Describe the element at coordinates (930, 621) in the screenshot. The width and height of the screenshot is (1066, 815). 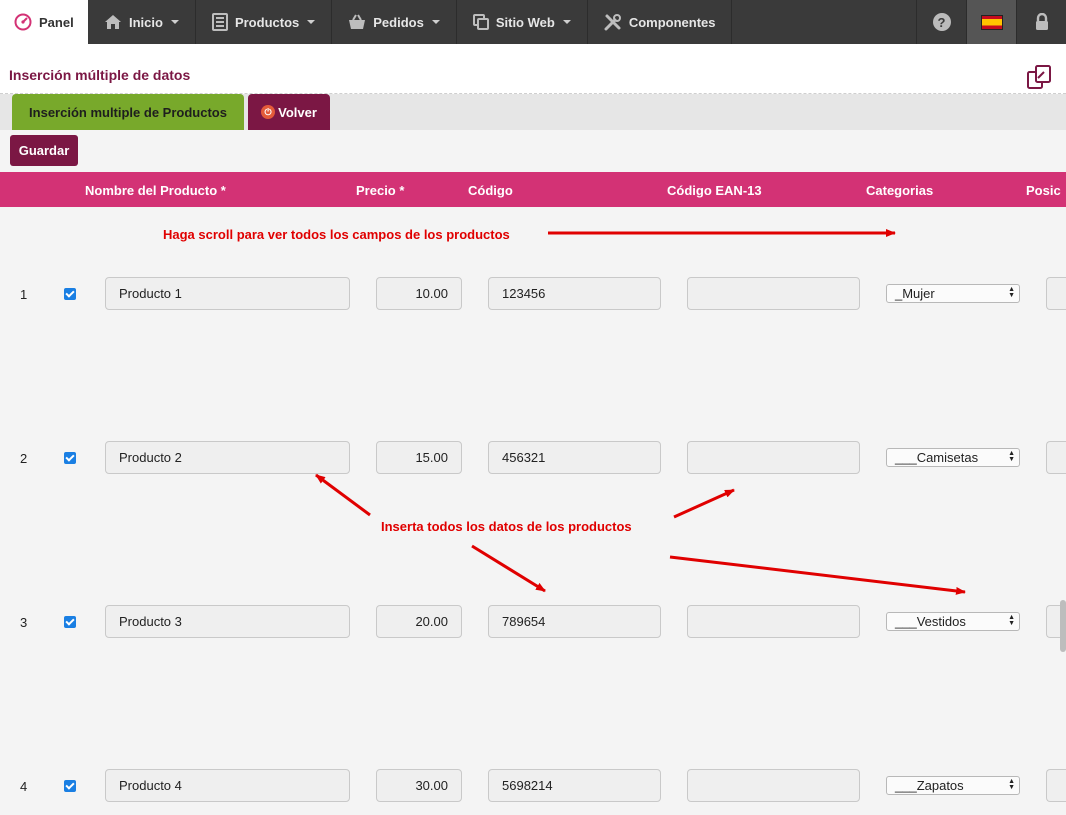
I see `category-select-value: ___Vestidos` at that location.